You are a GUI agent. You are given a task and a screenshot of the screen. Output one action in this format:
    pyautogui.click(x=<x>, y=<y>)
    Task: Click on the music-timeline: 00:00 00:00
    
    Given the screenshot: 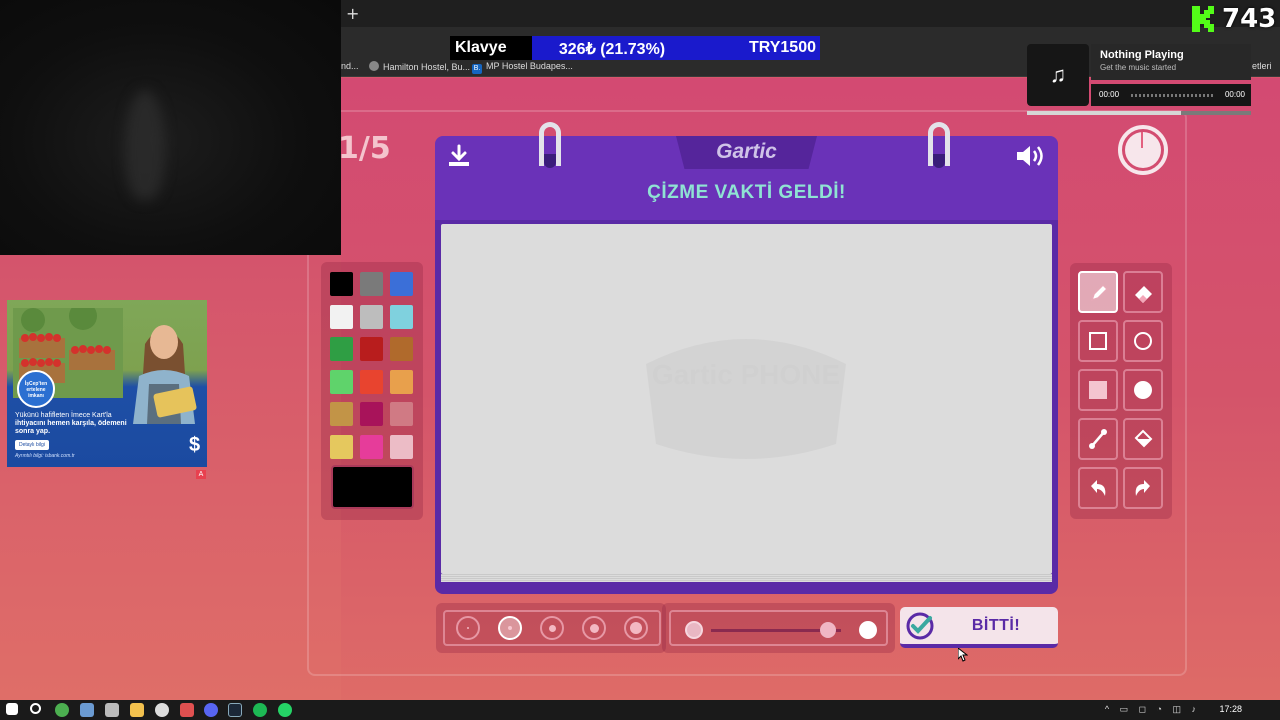 What is the action you would take?
    pyautogui.click(x=1171, y=95)
    